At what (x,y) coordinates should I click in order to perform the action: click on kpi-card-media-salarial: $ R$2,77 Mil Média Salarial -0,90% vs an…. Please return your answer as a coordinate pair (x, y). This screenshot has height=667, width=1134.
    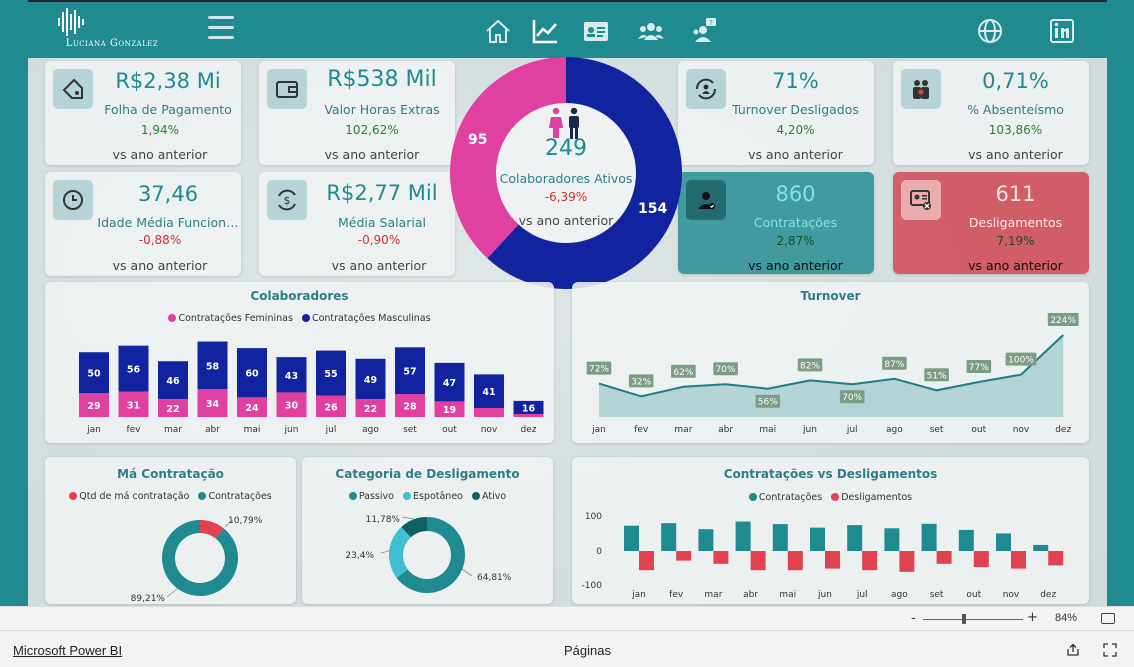
    Looking at the image, I should click on (357, 224).